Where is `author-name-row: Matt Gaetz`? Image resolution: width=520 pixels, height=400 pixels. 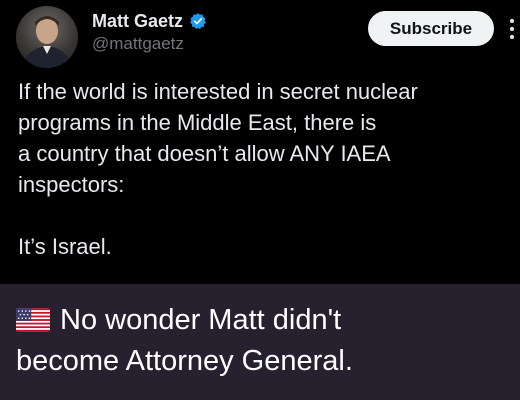
author-name-row: Matt Gaetz is located at coordinates (149, 21).